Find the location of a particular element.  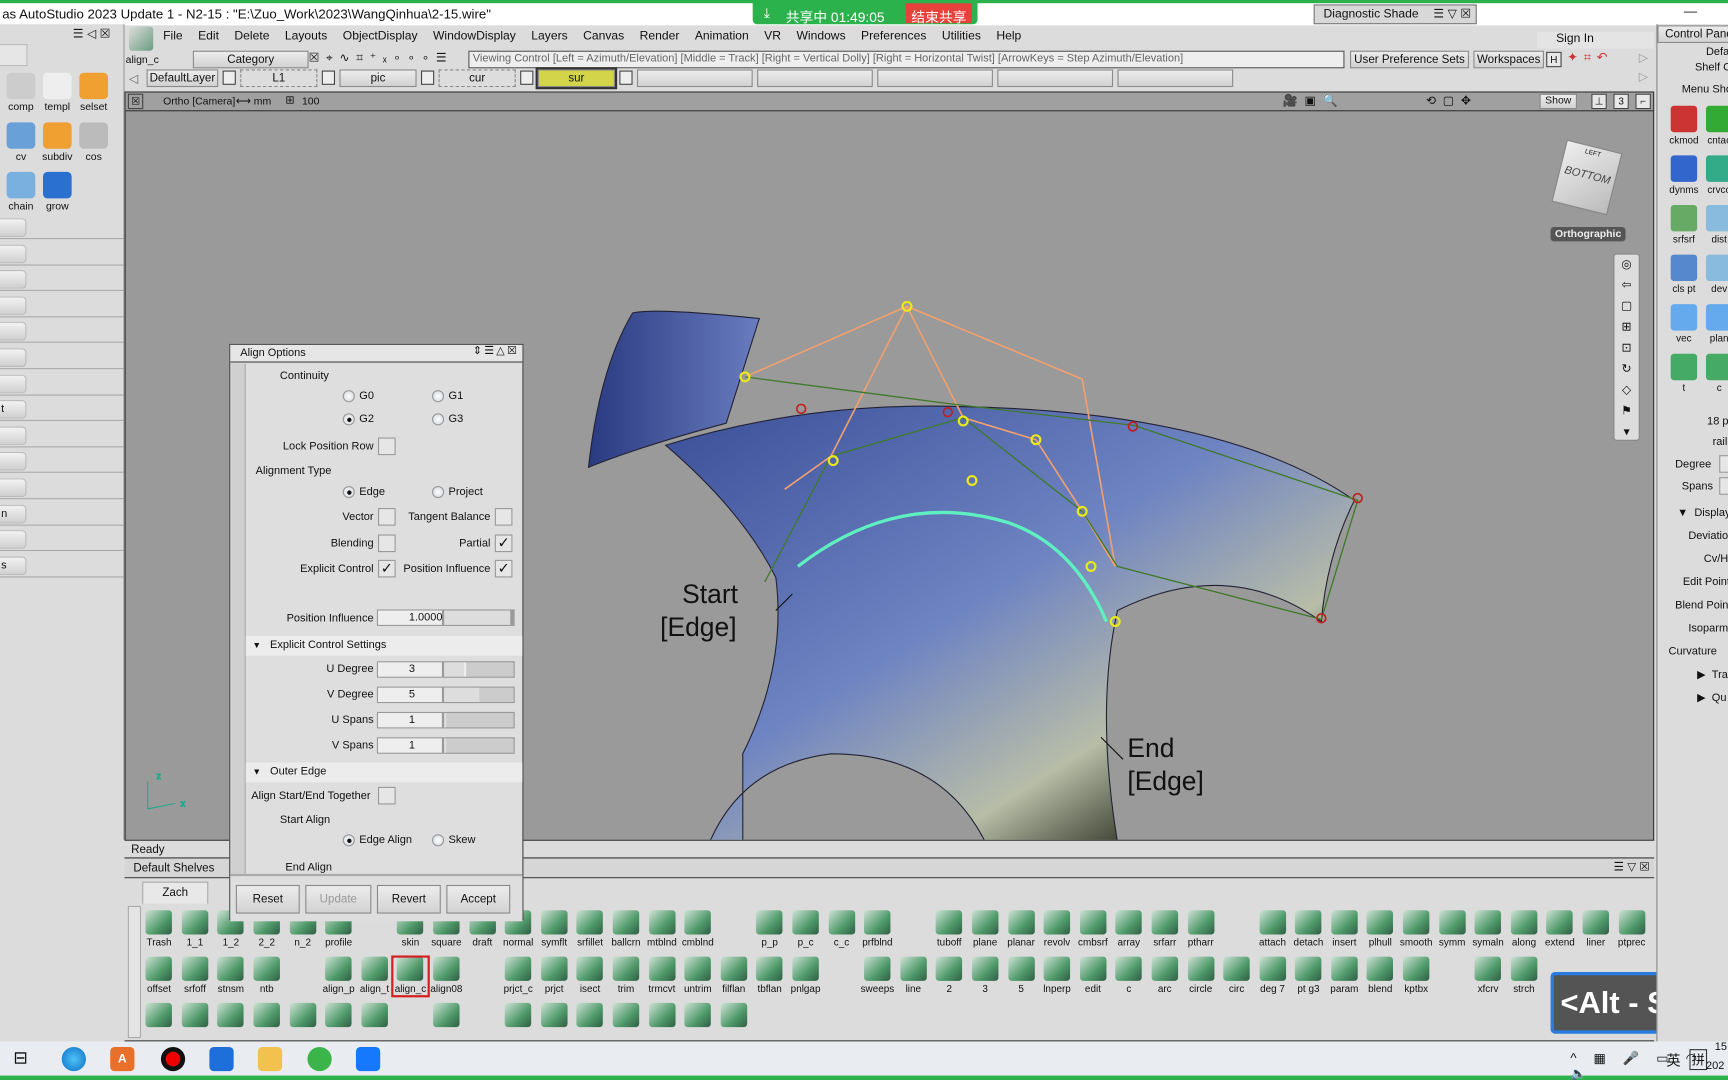

shelf-tool-align_c: align_c is located at coordinates (410, 976).